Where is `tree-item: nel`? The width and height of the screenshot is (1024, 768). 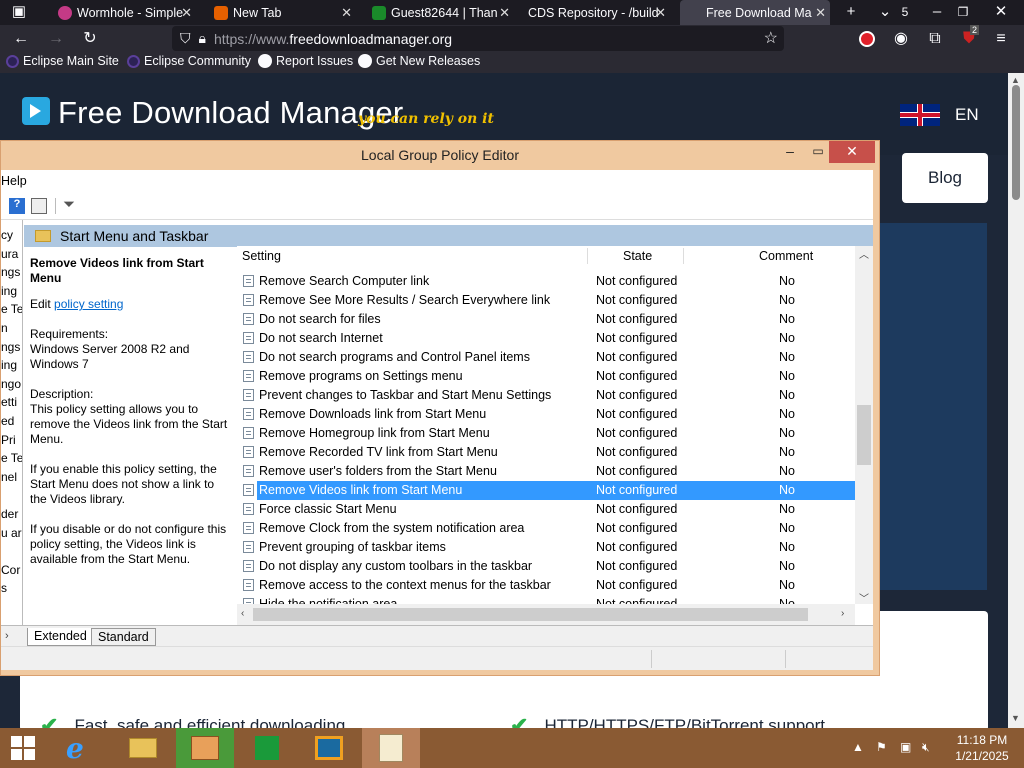 tree-item: nel is located at coordinates (9, 477).